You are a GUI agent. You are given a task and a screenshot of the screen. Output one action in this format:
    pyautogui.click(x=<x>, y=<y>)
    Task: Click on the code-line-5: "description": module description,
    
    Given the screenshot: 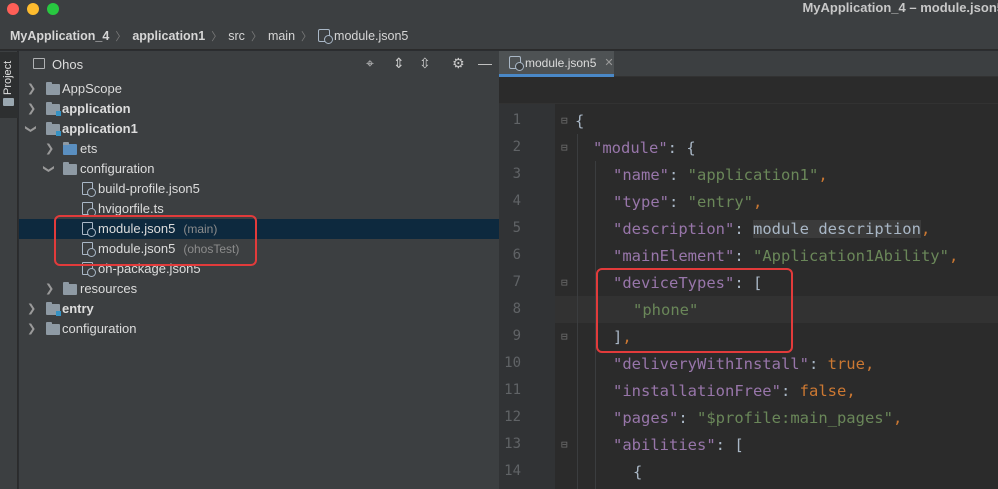 What is the action you would take?
    pyautogui.click(x=772, y=229)
    